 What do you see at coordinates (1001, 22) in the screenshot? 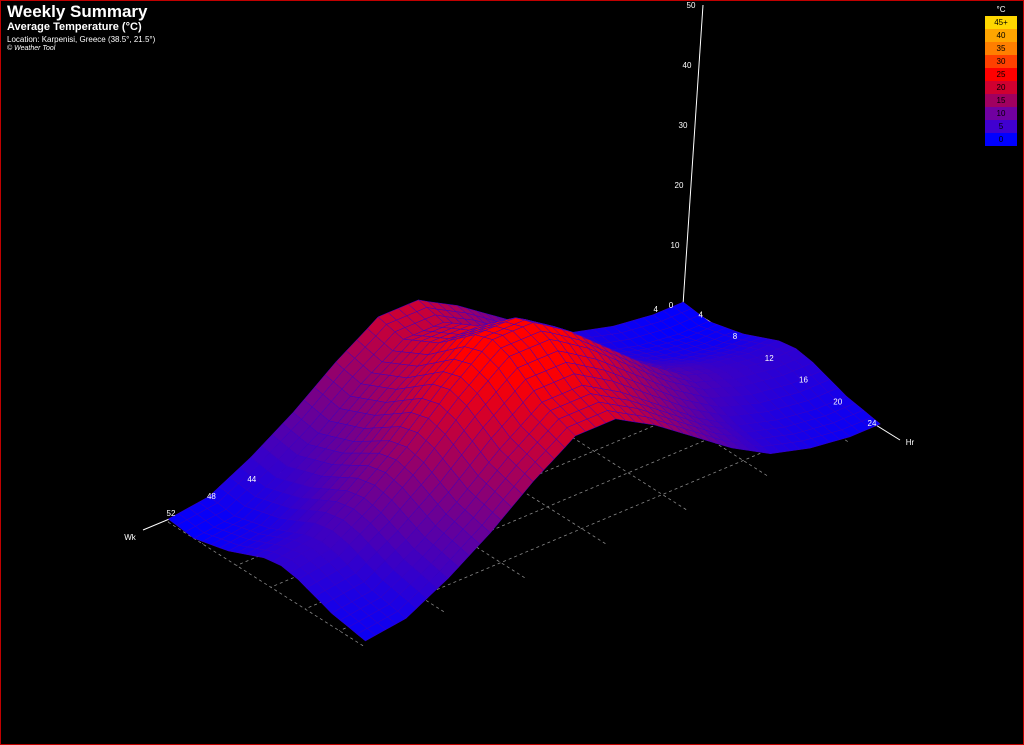
I see `legend-item: 45+` at bounding box center [1001, 22].